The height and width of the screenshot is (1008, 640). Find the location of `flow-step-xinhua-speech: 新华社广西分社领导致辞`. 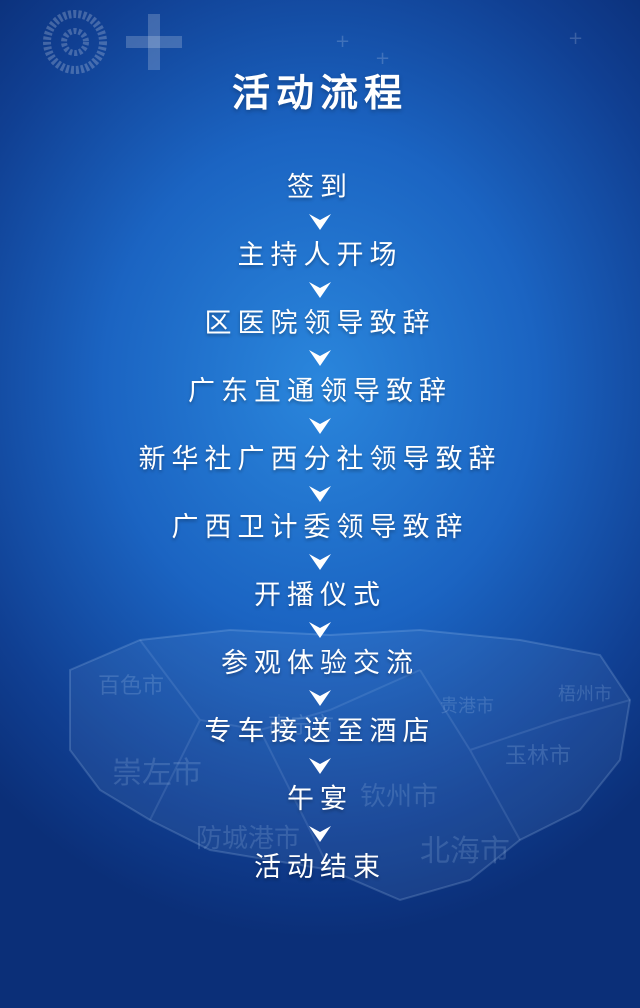

flow-step-xinhua-speech: 新华社广西分社领导致辞 is located at coordinates (320, 459).